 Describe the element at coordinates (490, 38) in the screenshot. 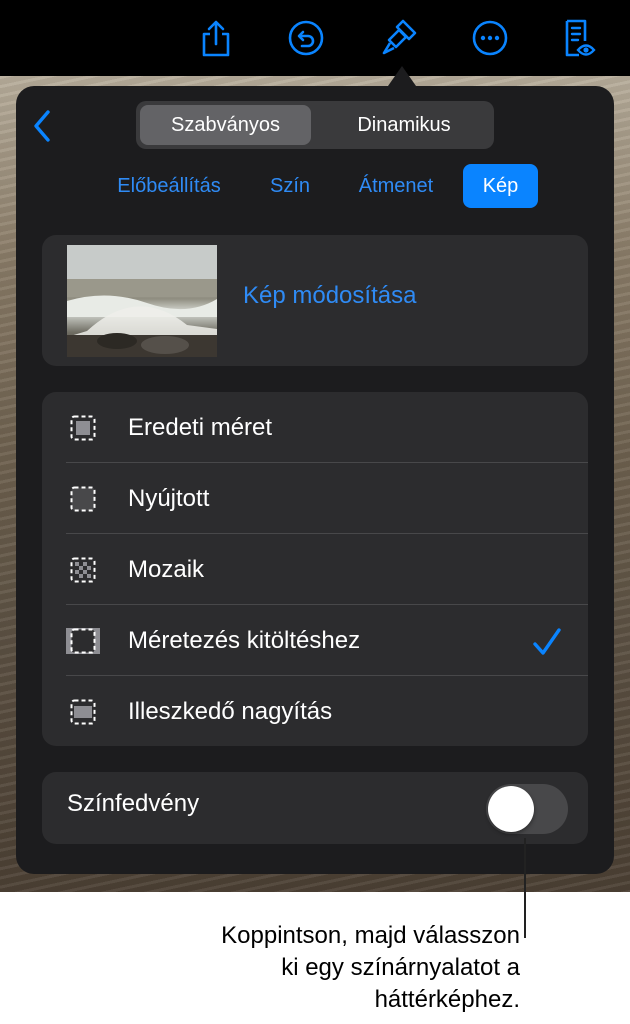

I see `more-icon` at that location.